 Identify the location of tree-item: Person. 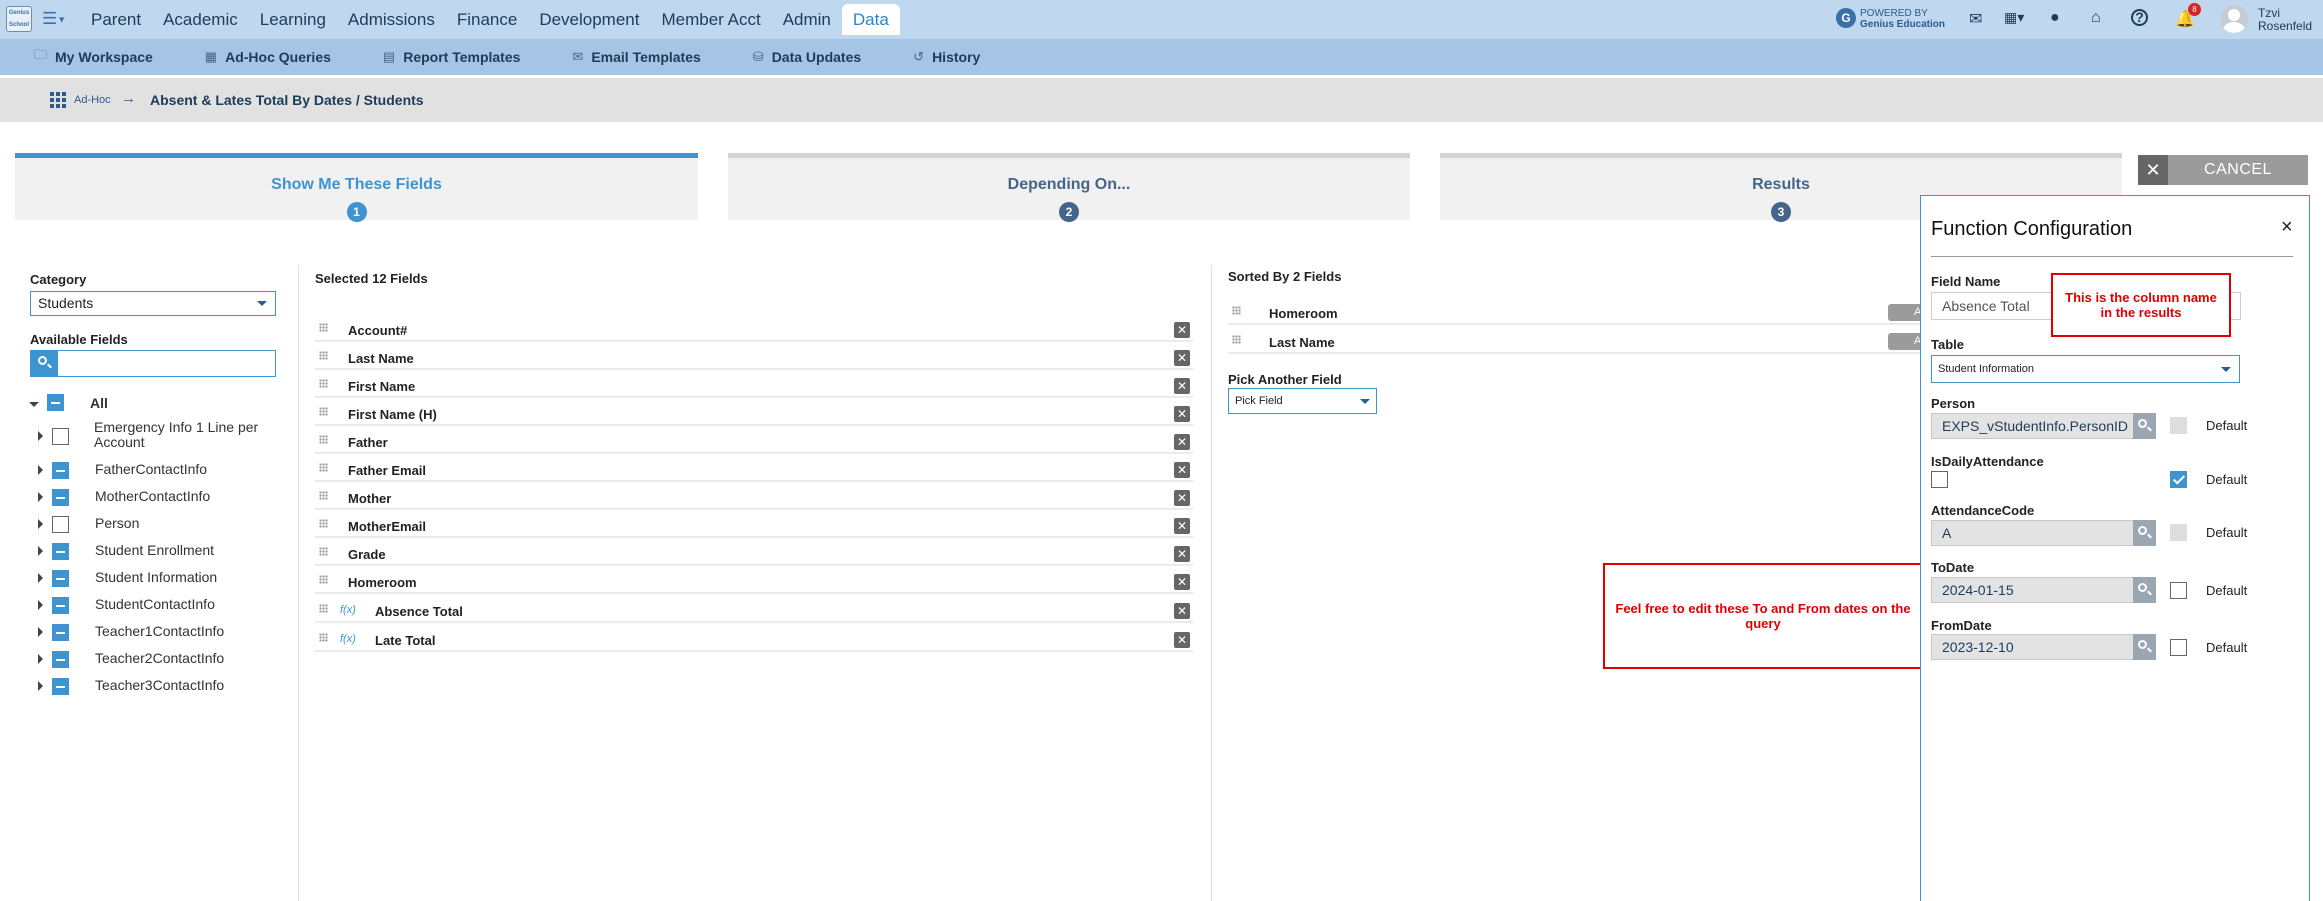
(117, 523).